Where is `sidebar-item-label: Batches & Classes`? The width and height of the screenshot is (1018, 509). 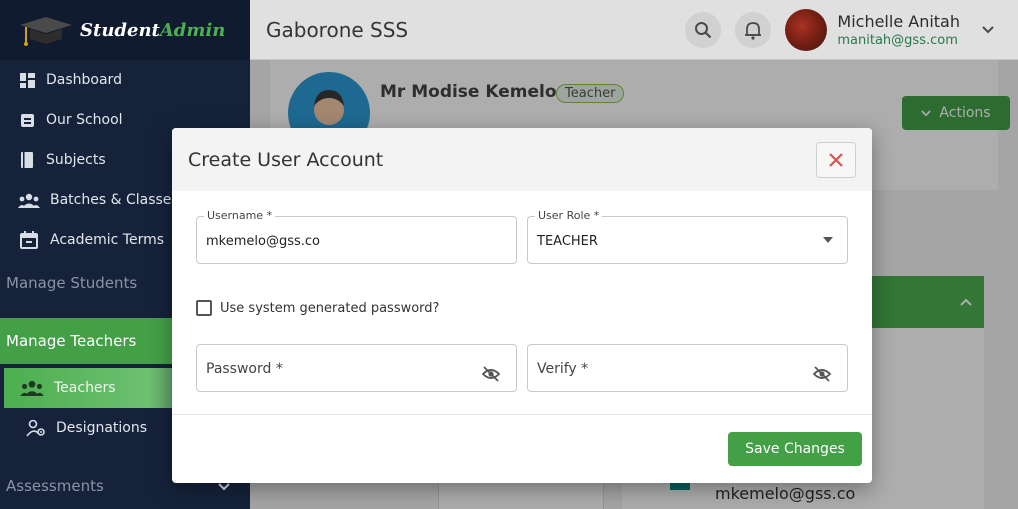
sidebar-item-label: Batches & Classes is located at coordinates (114, 200).